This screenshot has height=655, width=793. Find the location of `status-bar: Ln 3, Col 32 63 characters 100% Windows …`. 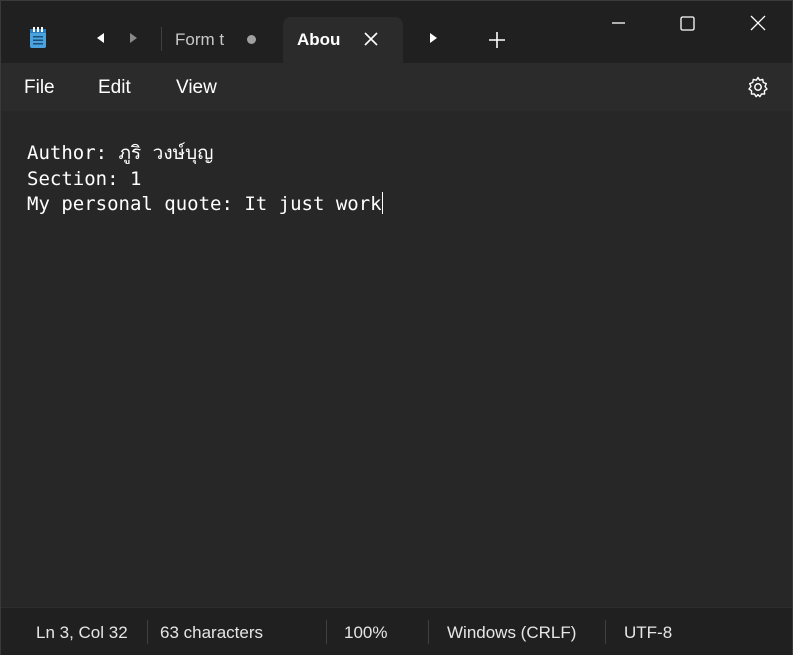

status-bar: Ln 3, Col 32 63 characters 100% Windows … is located at coordinates (396, 631).